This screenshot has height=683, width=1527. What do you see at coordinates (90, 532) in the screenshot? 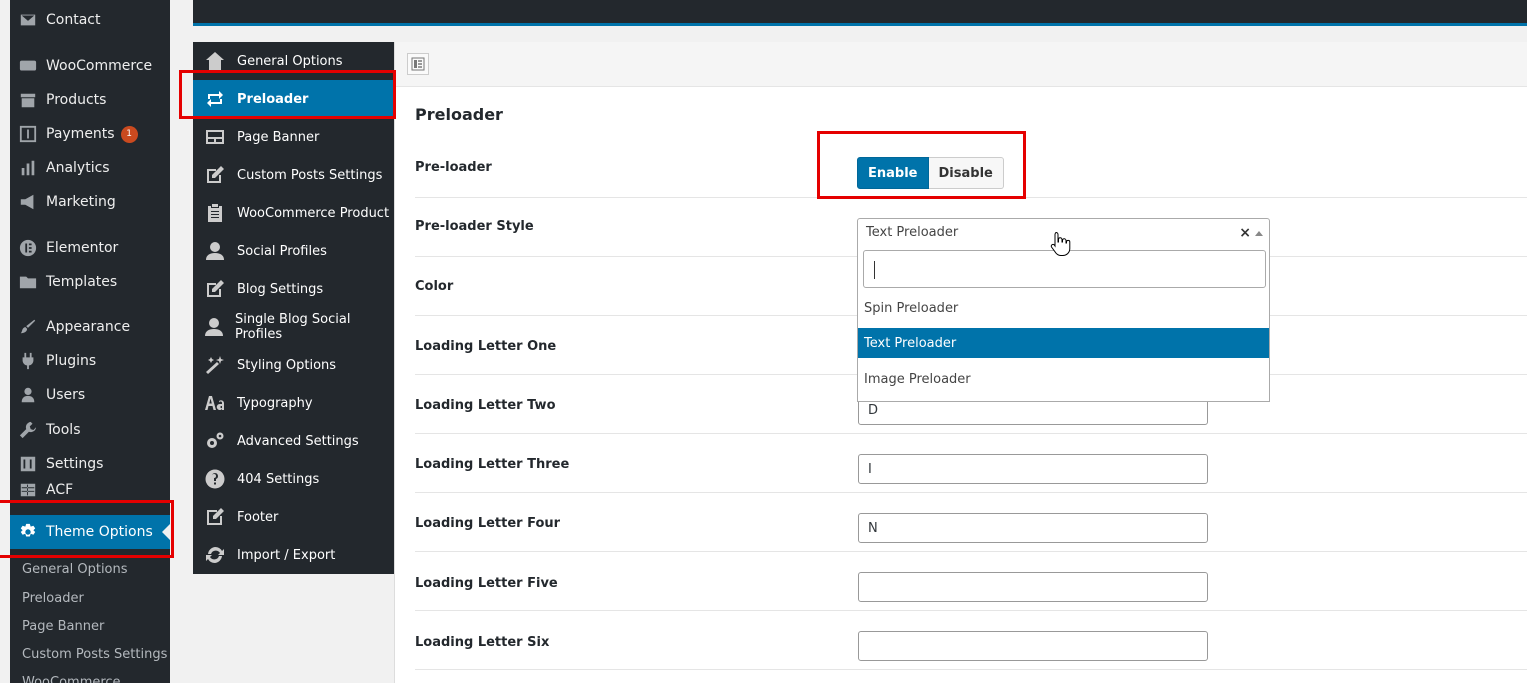
I see `menu-item-theme-options: Theme Options` at bounding box center [90, 532].